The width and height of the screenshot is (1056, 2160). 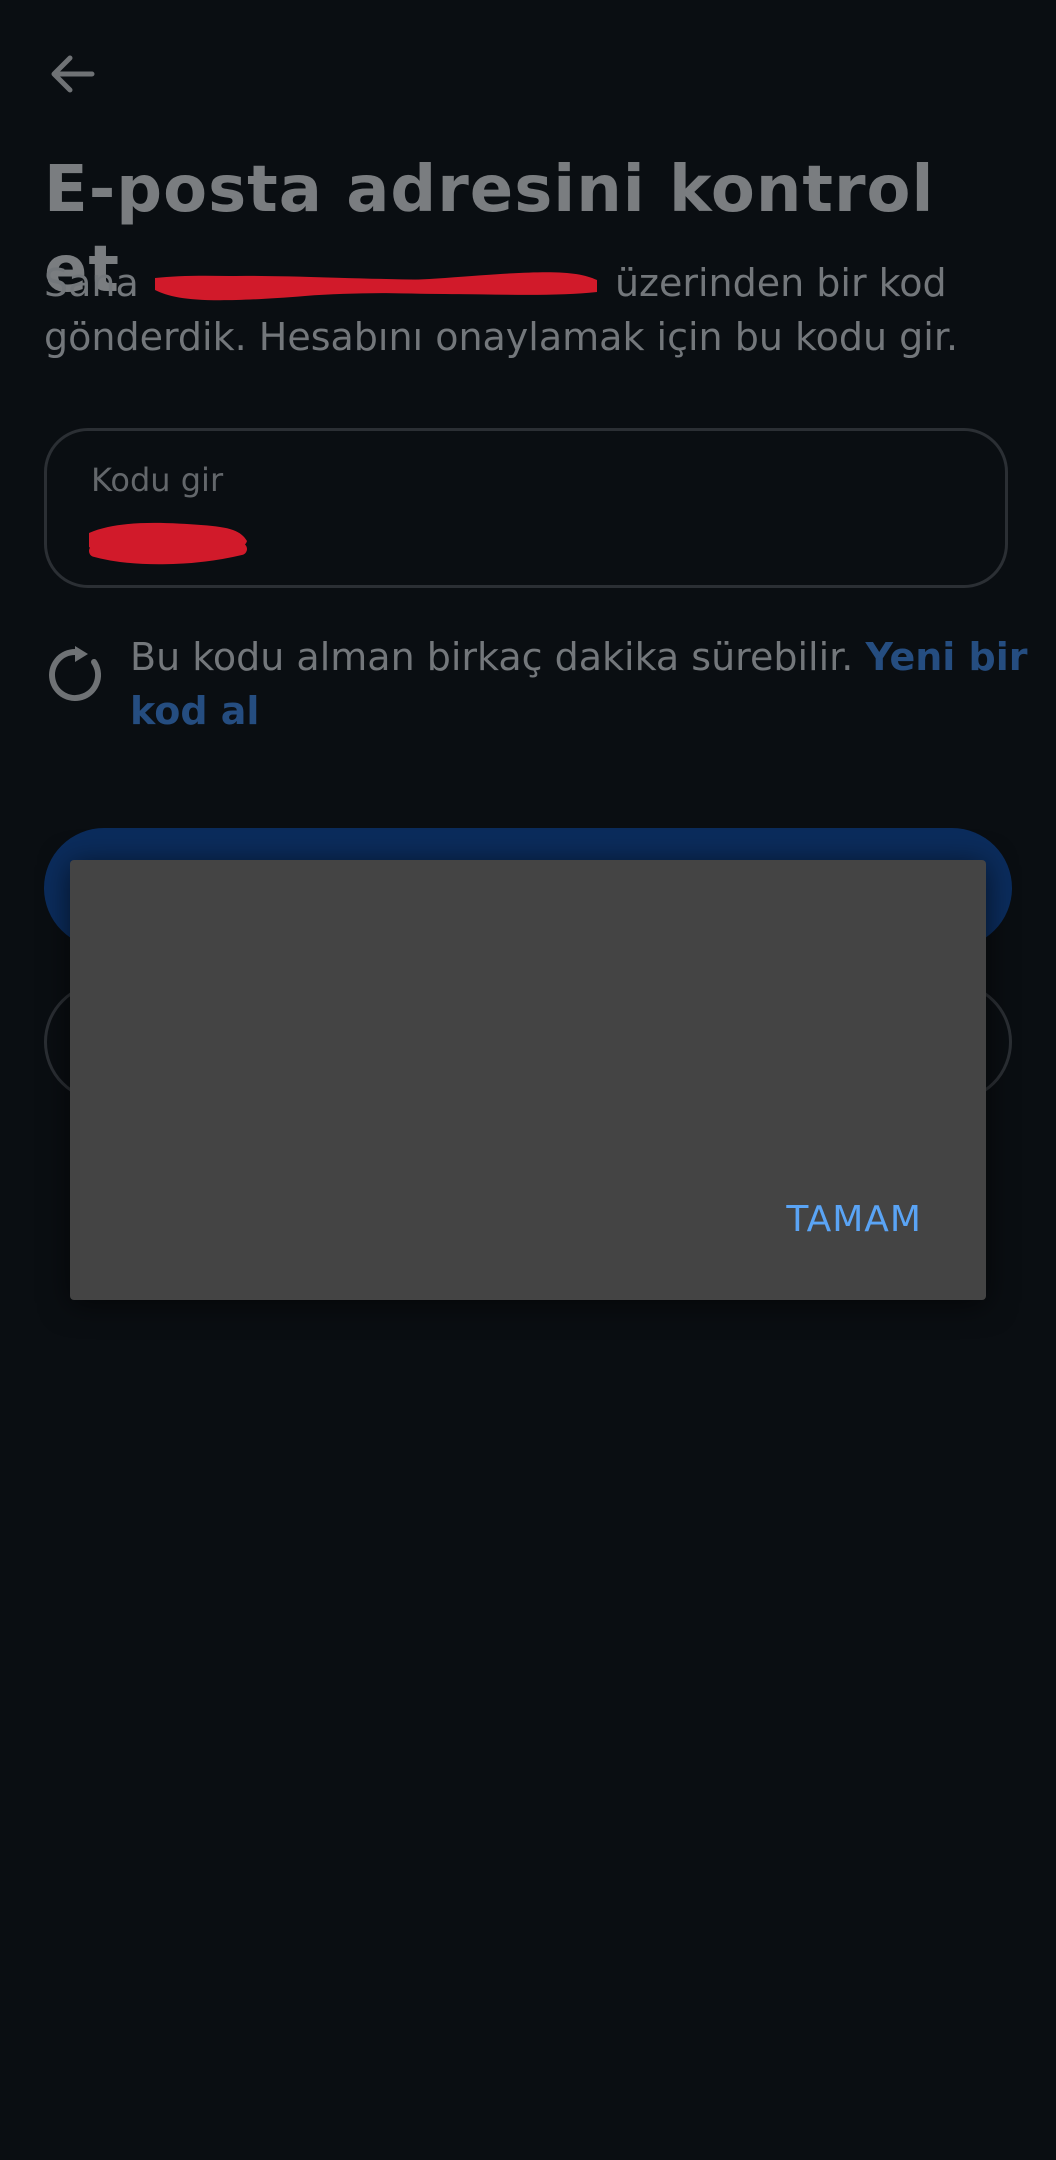 I want to click on arrow-left-icon, so click(x=73, y=74).